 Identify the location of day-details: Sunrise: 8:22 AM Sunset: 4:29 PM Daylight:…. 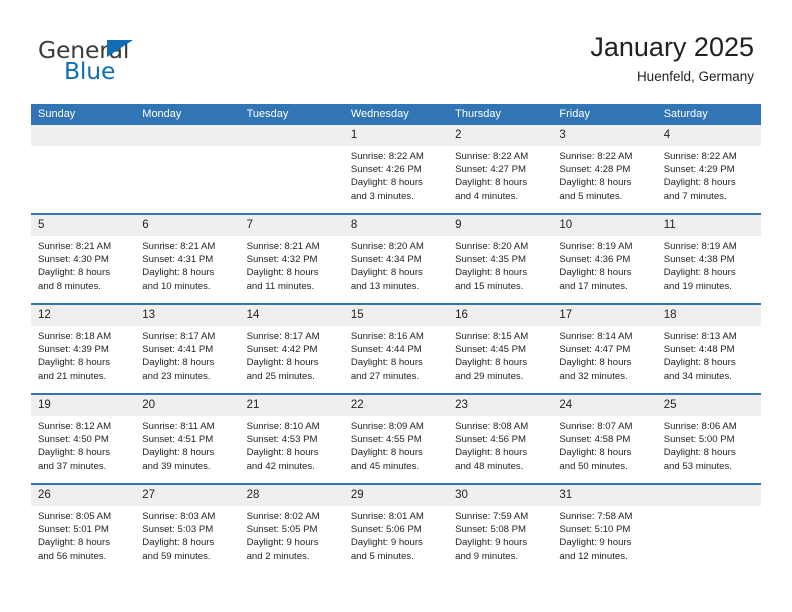
(709, 174).